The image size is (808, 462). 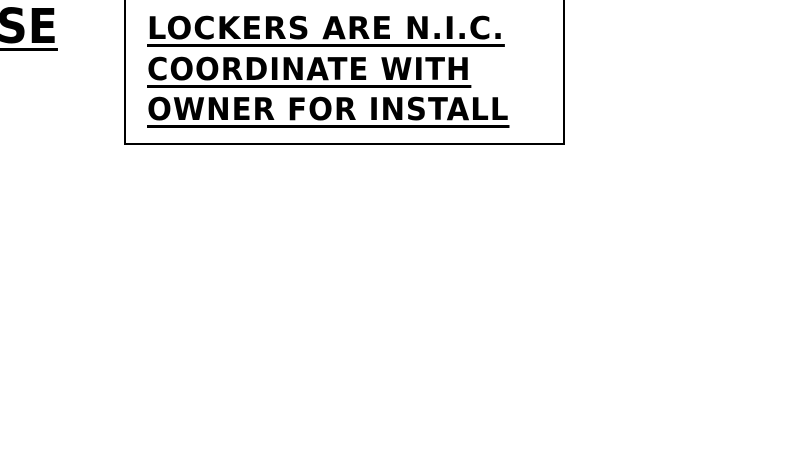 I want to click on note-line-1: LOCKERS ARE N.I.C., so click(x=326, y=29).